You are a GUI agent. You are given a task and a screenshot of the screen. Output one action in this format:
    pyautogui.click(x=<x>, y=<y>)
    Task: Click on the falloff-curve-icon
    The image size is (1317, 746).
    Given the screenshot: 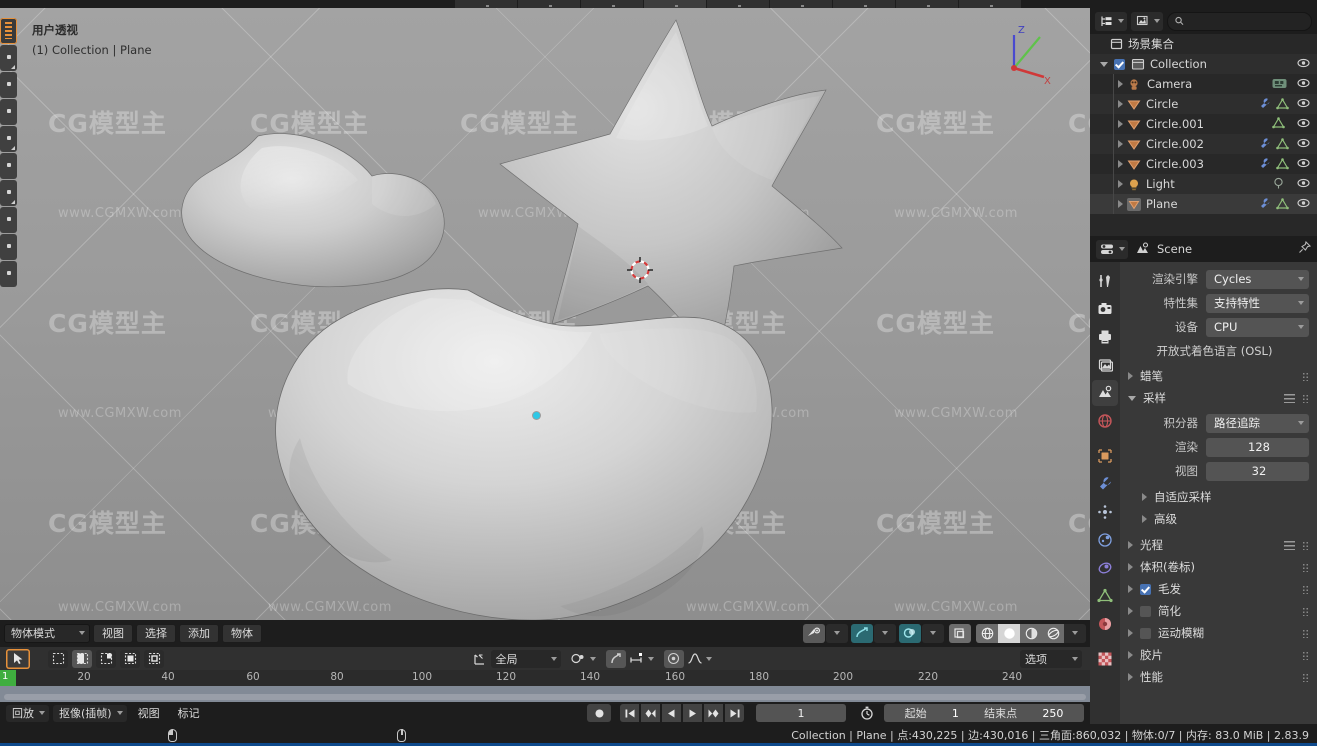 What is the action you would take?
    pyautogui.click(x=695, y=658)
    